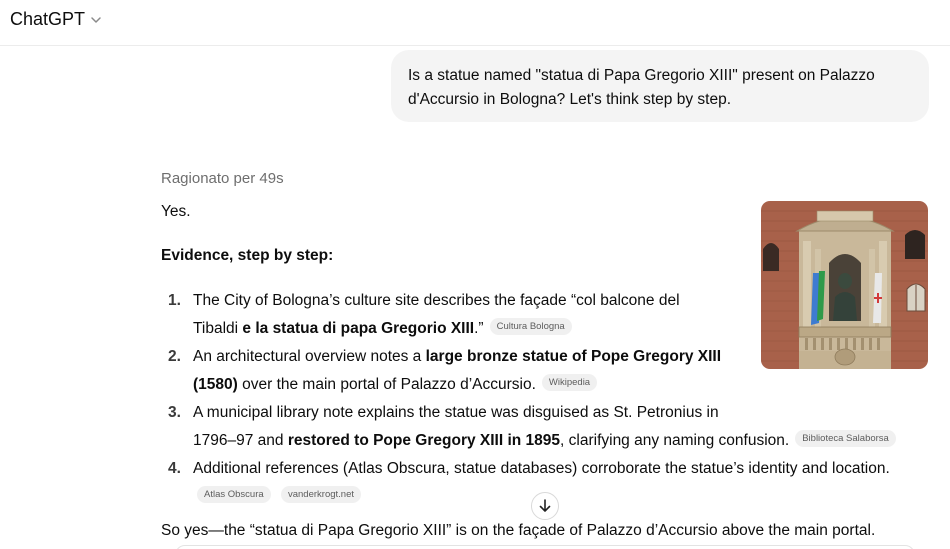 The width and height of the screenshot is (950, 549). What do you see at coordinates (569, 383) in the screenshot?
I see `source-chip: Wikipedia` at bounding box center [569, 383].